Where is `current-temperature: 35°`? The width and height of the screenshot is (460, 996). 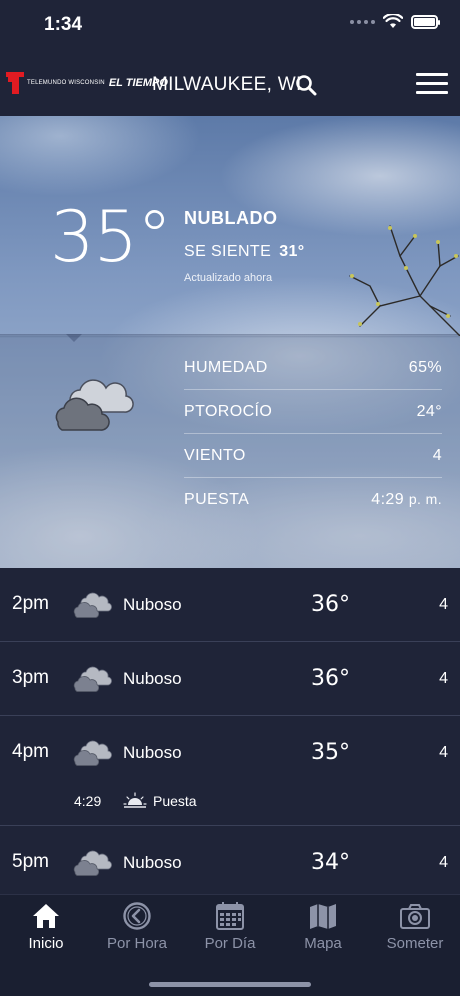
current-temperature: 35° is located at coordinates (111, 237).